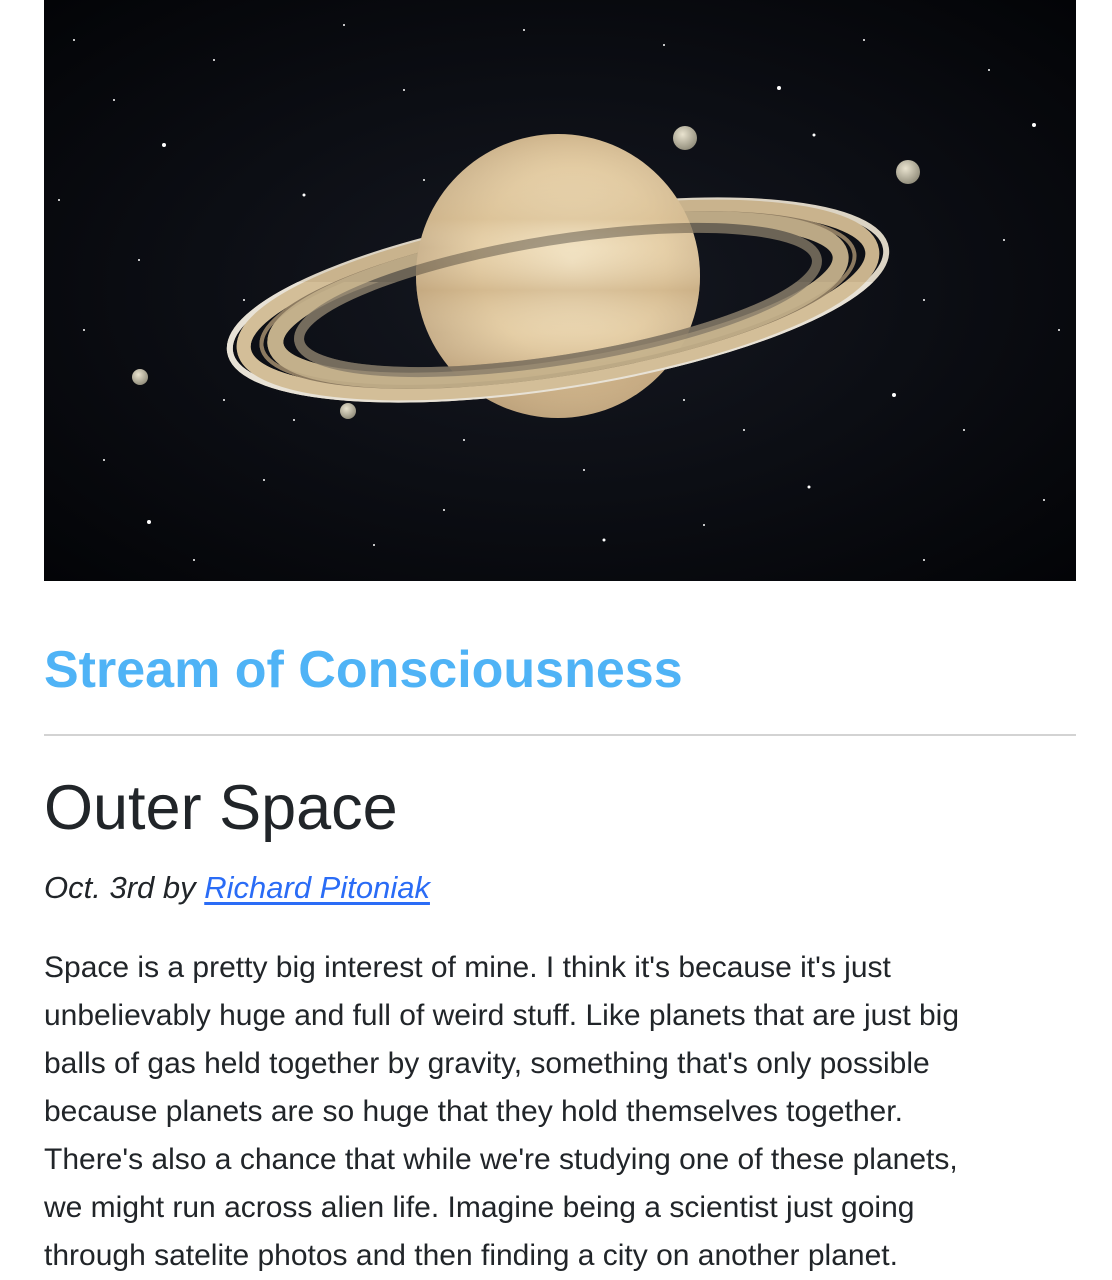  What do you see at coordinates (124, 887) in the screenshot?
I see `post-date: Oct. 3rd by` at bounding box center [124, 887].